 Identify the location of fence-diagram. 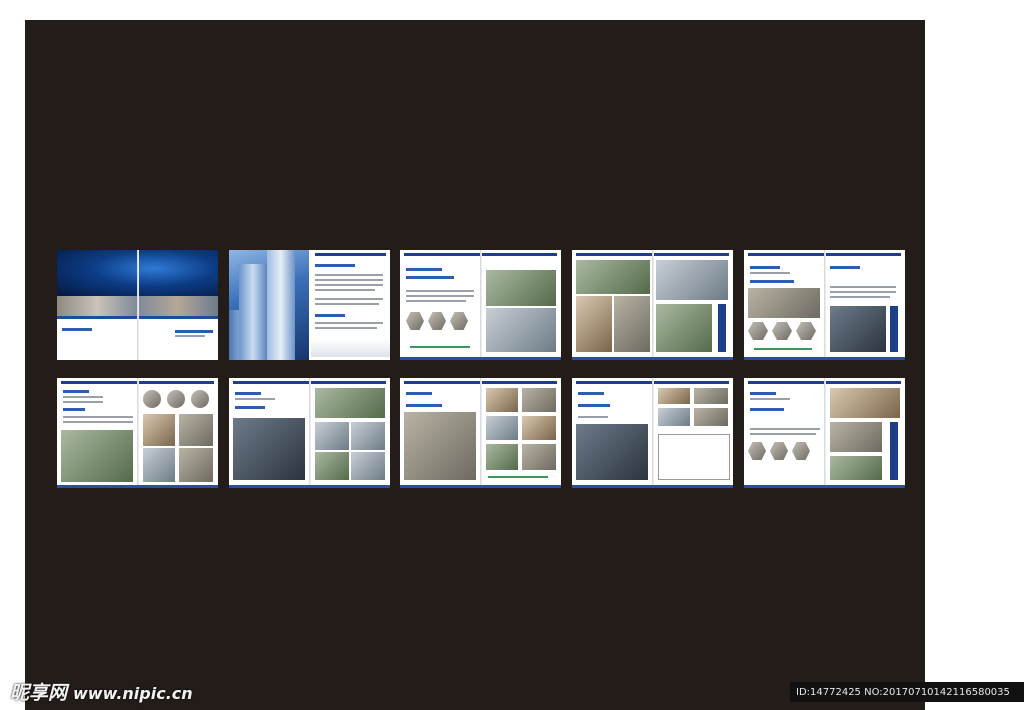
(694, 457).